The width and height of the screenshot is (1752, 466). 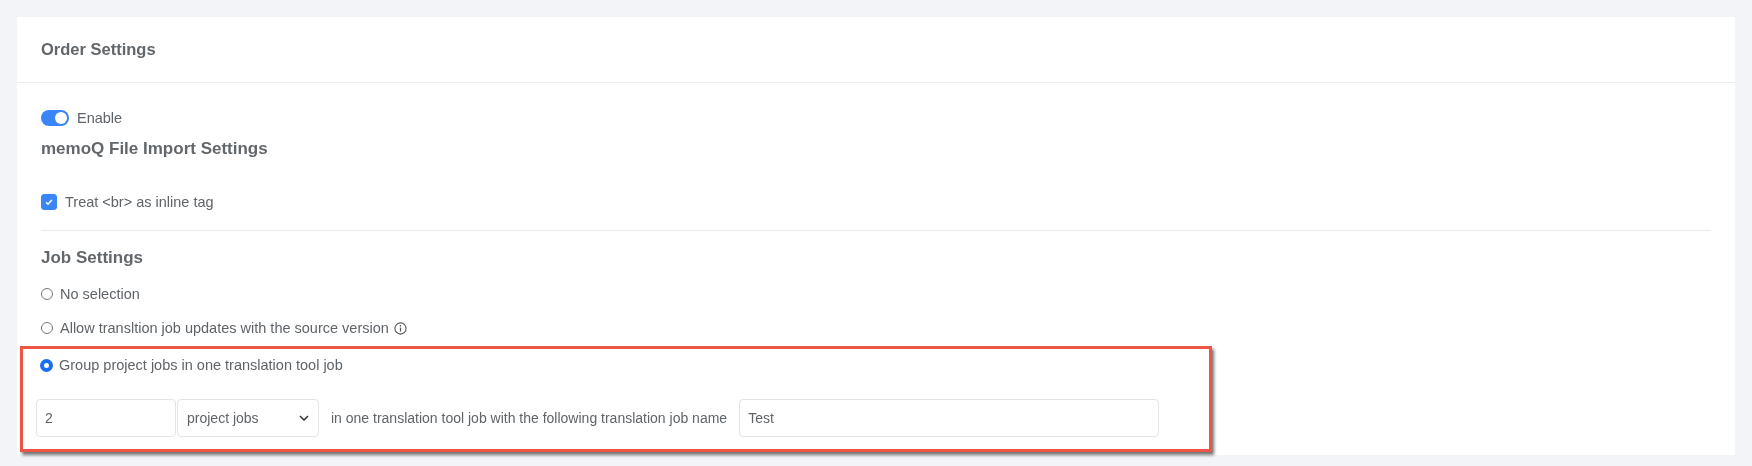 What do you see at coordinates (154, 149) in the screenshot?
I see `section-heading: memoQ File Import Settings` at bounding box center [154, 149].